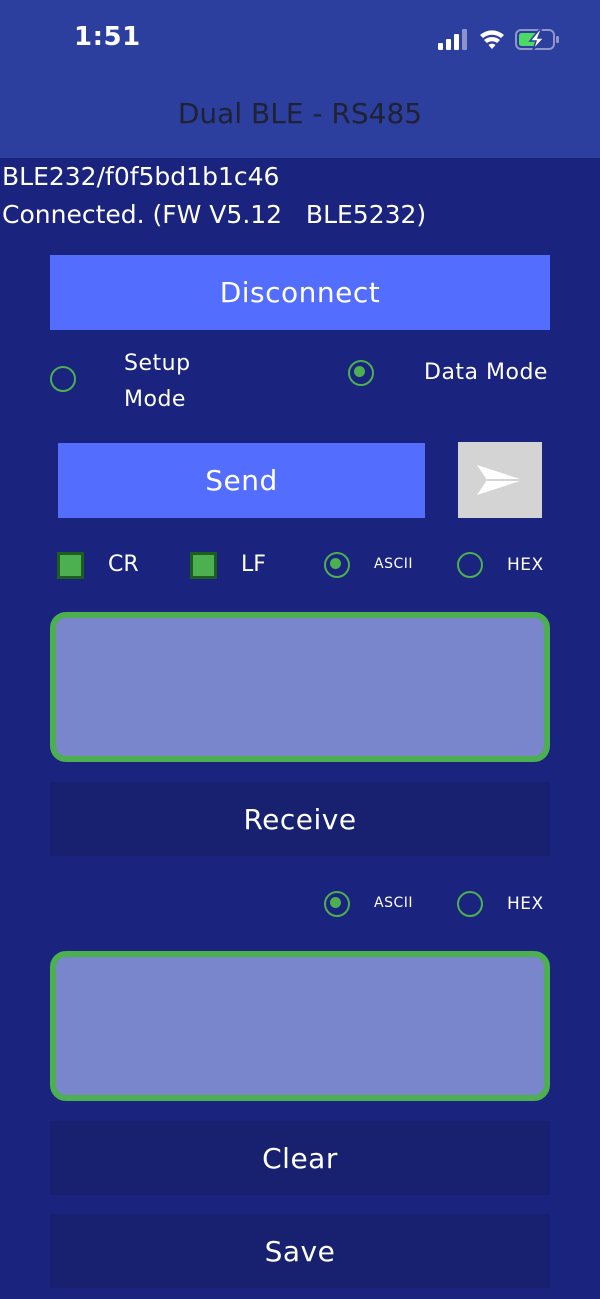  What do you see at coordinates (337, 565) in the screenshot?
I see `send-ascii-radio` at bounding box center [337, 565].